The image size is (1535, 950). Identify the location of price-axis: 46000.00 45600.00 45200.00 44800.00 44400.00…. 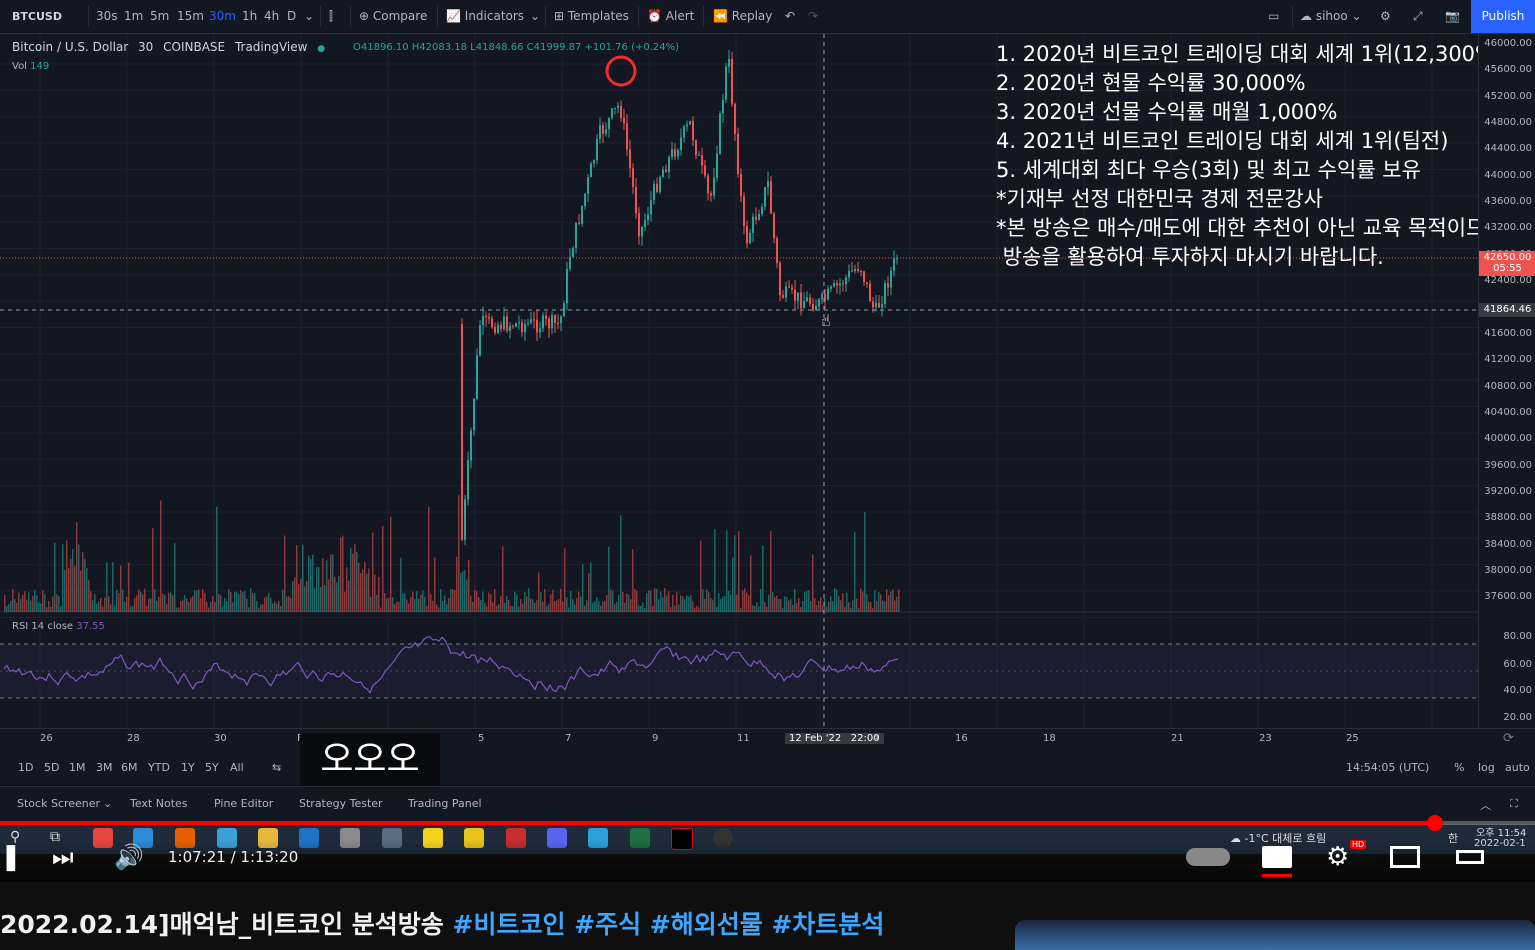
(1506, 381).